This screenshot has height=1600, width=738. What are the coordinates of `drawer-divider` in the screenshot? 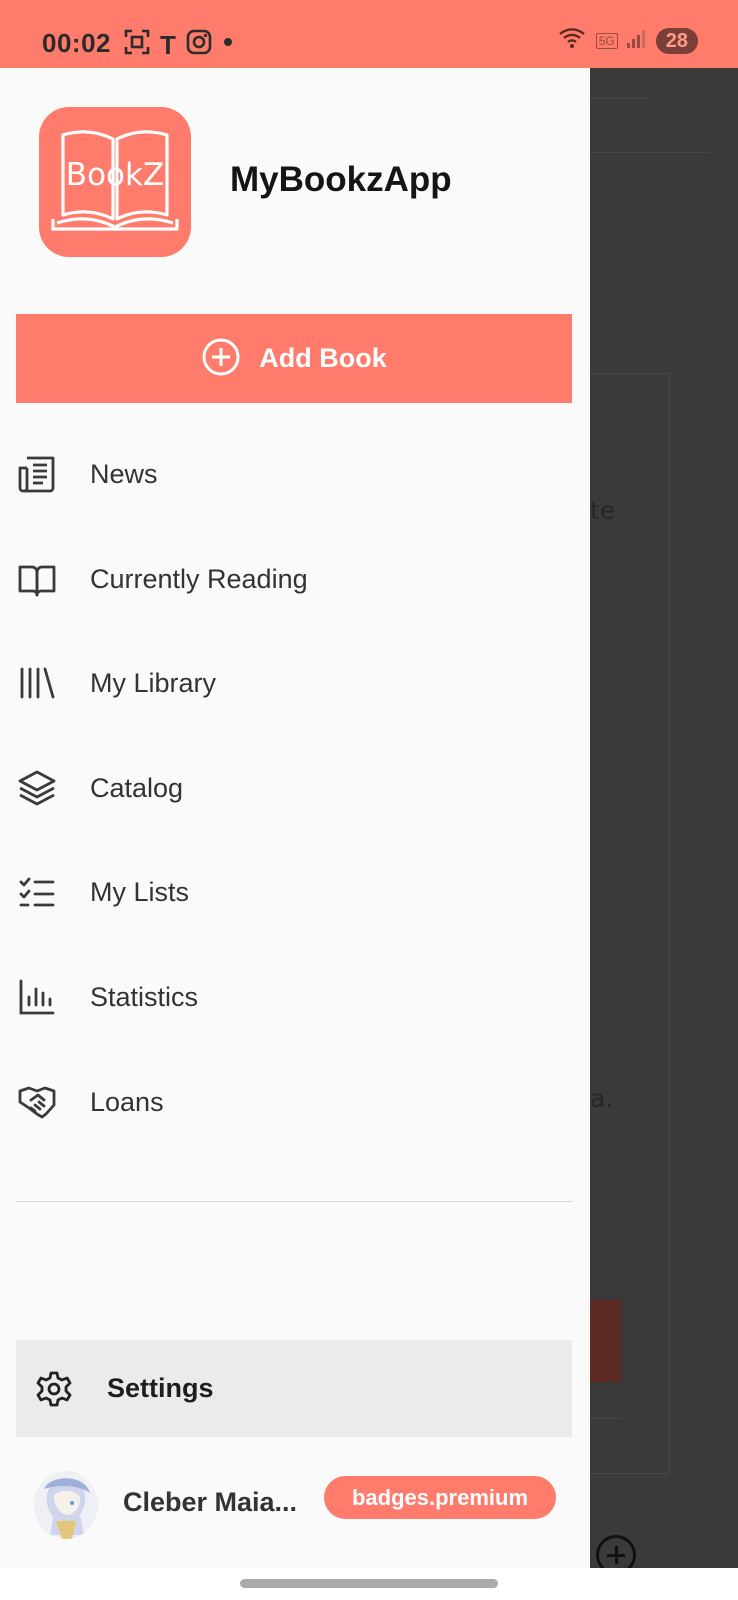 It's located at (294, 1201).